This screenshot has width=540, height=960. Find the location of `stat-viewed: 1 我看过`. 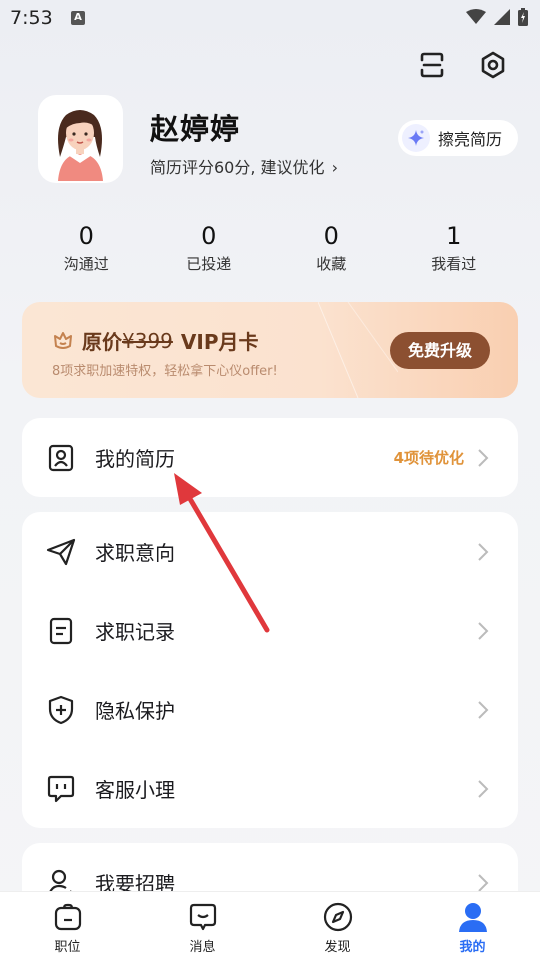

stat-viewed: 1 我看过 is located at coordinates (454, 248).